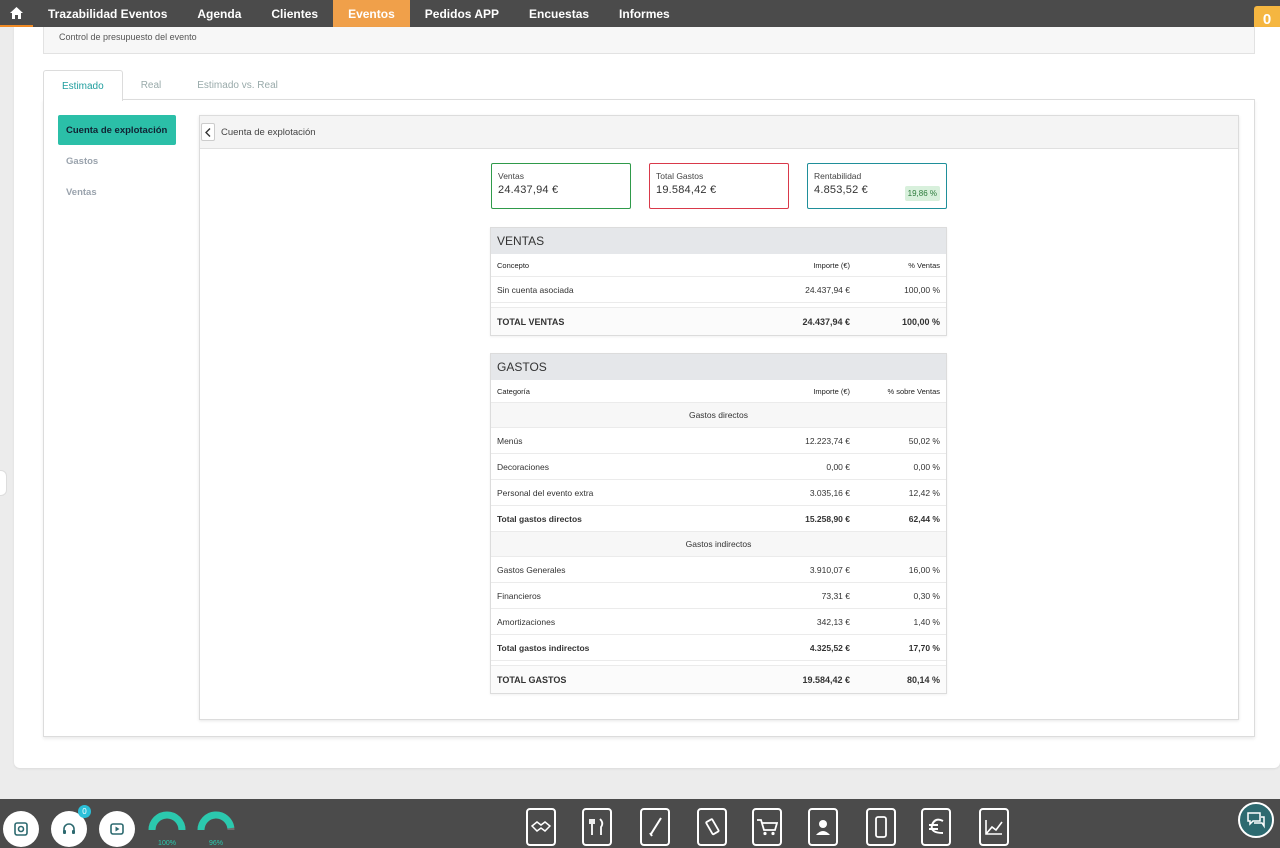  What do you see at coordinates (829, 569) in the screenshot?
I see `cell: 3.910,07 €` at bounding box center [829, 569].